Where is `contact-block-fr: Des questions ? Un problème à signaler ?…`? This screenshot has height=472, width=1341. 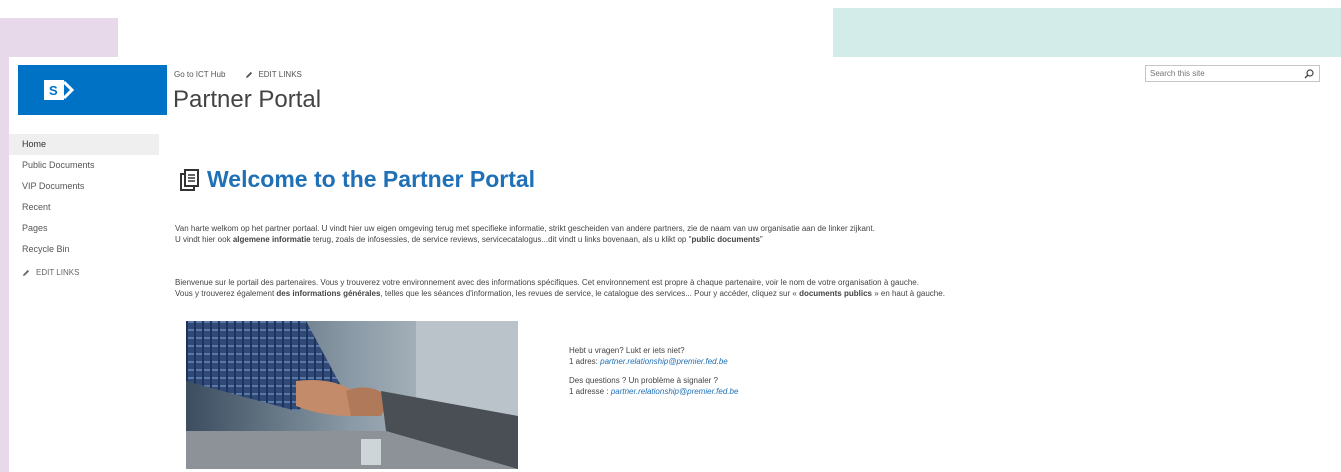 contact-block-fr: Des questions ? Un problème à signaler ?… is located at coordinates (653, 386).